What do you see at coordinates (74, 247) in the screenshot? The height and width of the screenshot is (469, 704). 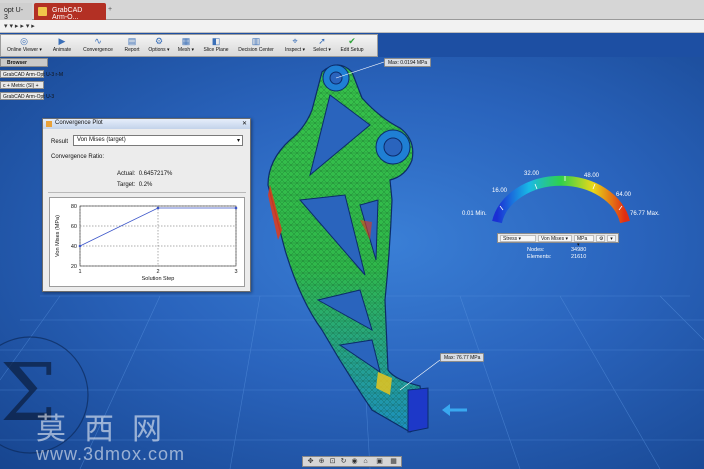 I see `y-tick-label: 40` at bounding box center [74, 247].